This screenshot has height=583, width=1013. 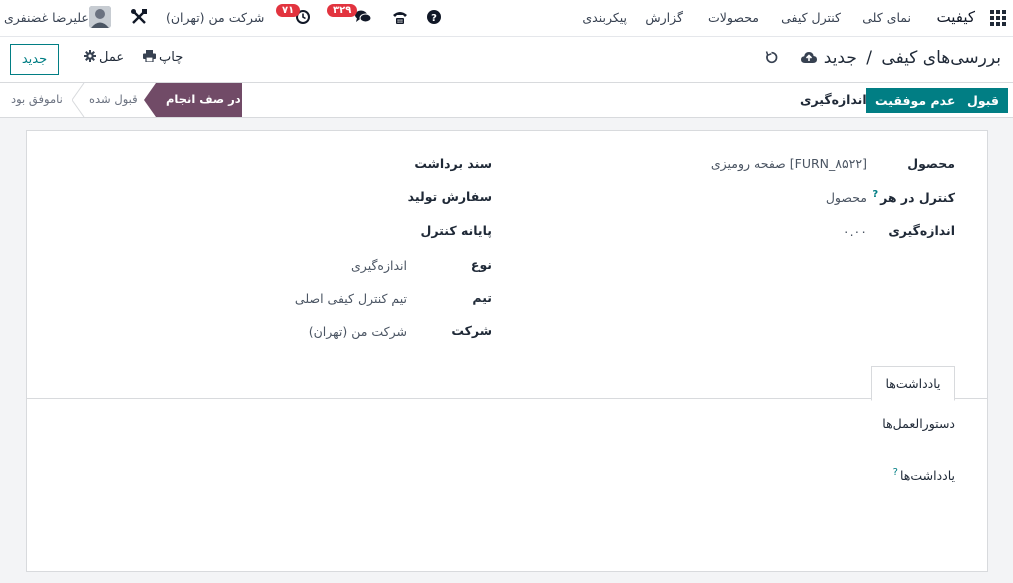 What do you see at coordinates (846, 197) in the screenshot?
I see `control-per-field: محصول` at bounding box center [846, 197].